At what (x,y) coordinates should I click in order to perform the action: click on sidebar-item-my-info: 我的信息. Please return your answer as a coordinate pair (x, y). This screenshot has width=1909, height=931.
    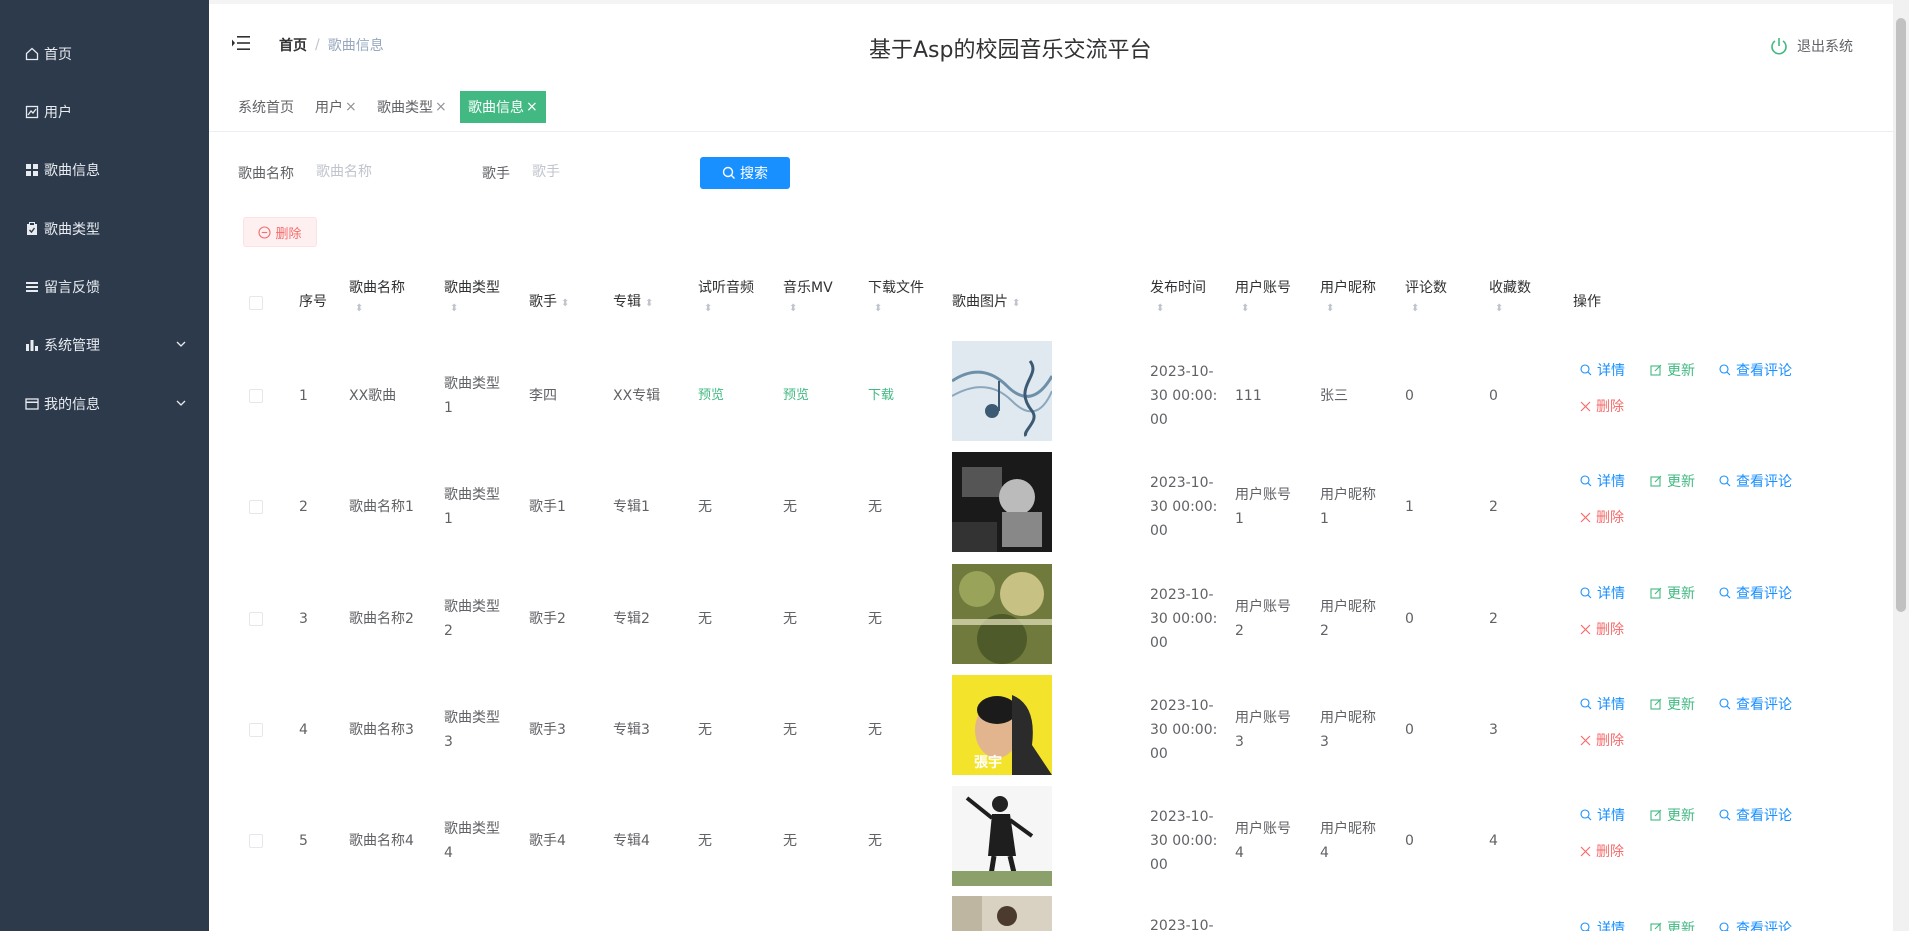
    Looking at the image, I should click on (104, 404).